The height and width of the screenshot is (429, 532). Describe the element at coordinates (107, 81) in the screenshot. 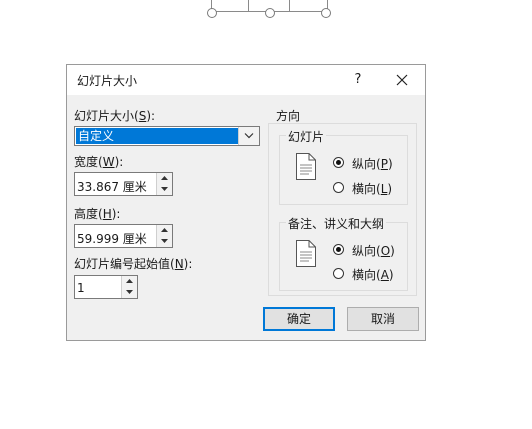

I see `dialog-title: 幻灯片大小` at that location.